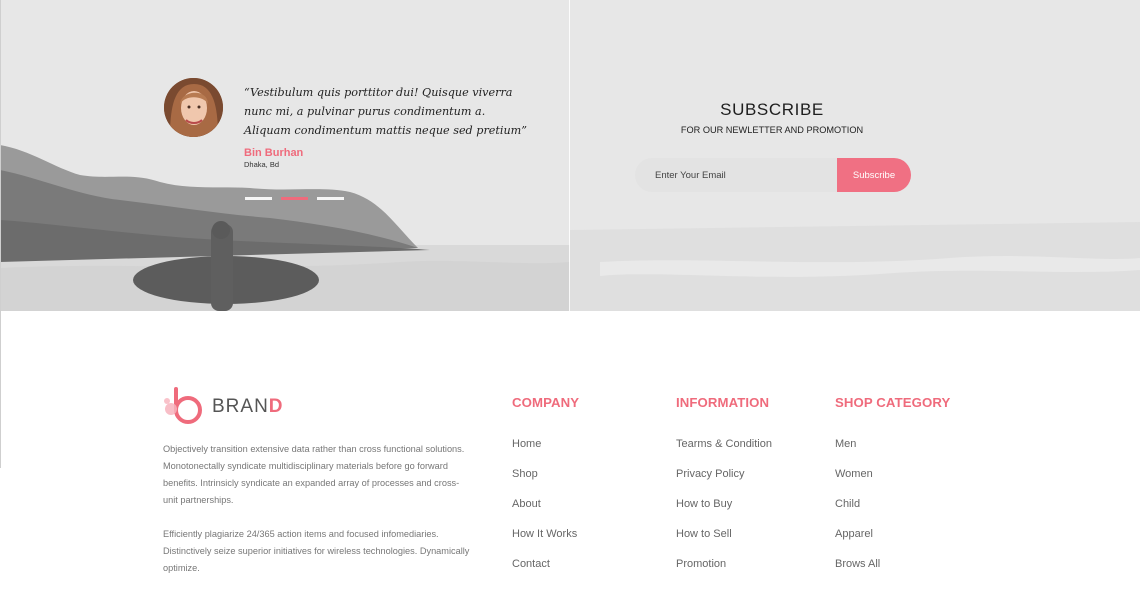 The width and height of the screenshot is (1140, 605). What do you see at coordinates (724, 541) in the screenshot?
I see `footer-link-how-to-sell: How to Sell` at bounding box center [724, 541].